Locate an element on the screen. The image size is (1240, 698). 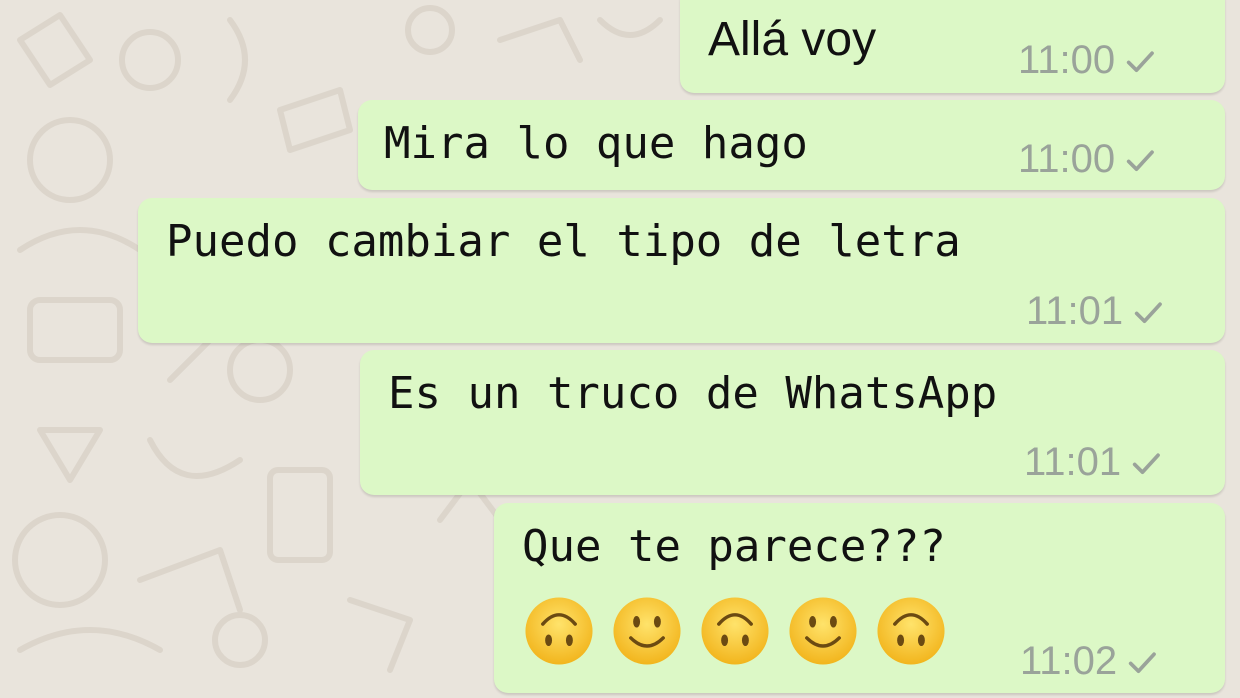
emoji-row is located at coordinates (735, 631).